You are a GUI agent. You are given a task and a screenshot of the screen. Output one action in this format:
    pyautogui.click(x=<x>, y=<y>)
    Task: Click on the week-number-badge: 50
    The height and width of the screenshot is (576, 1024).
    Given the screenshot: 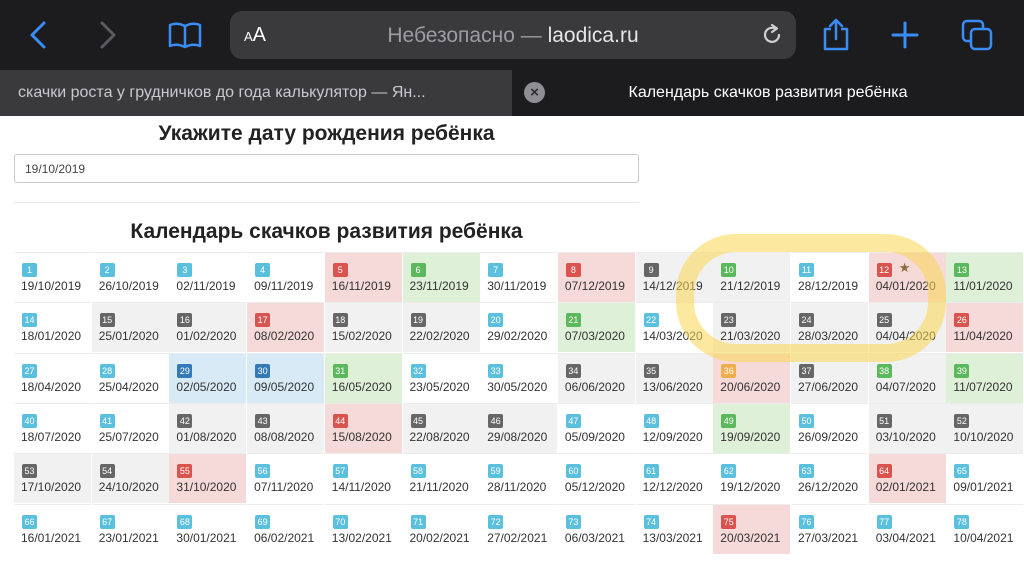 What is the action you would take?
    pyautogui.click(x=806, y=420)
    